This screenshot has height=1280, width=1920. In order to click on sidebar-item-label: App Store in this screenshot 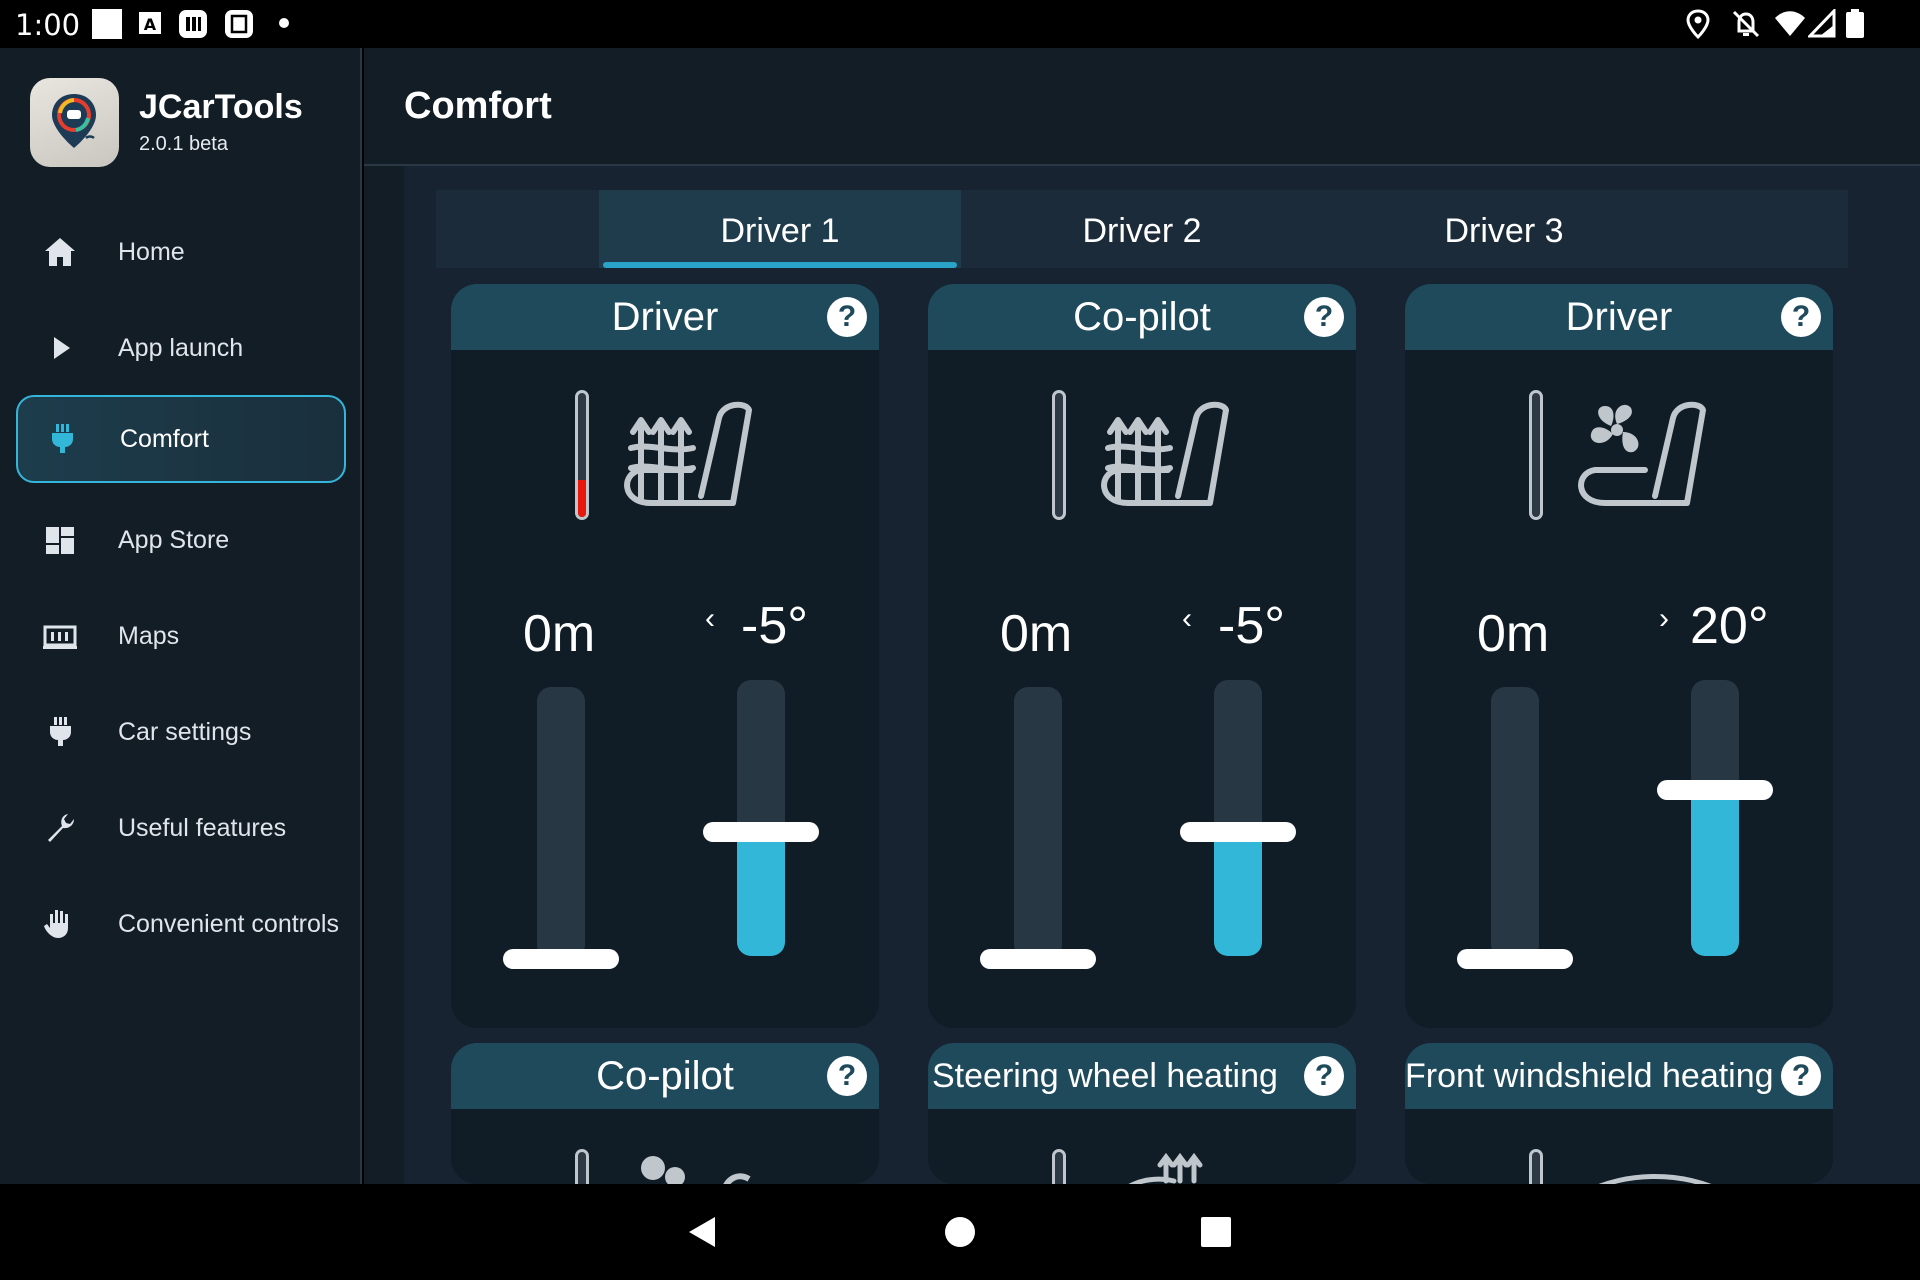, I will do `click(174, 539)`.